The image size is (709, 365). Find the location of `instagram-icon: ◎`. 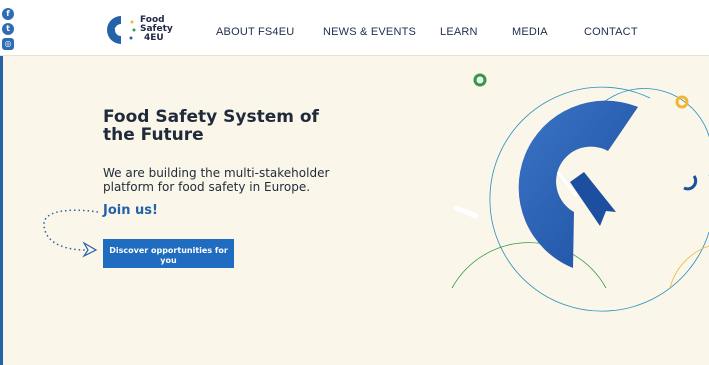

instagram-icon: ◎ is located at coordinates (8, 44).